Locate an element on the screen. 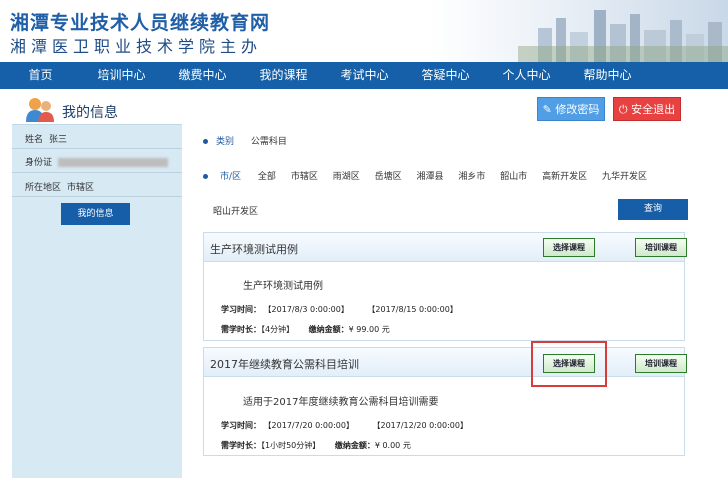 The height and width of the screenshot is (478, 728). city-option: 湘乡市 is located at coordinates (471, 177).